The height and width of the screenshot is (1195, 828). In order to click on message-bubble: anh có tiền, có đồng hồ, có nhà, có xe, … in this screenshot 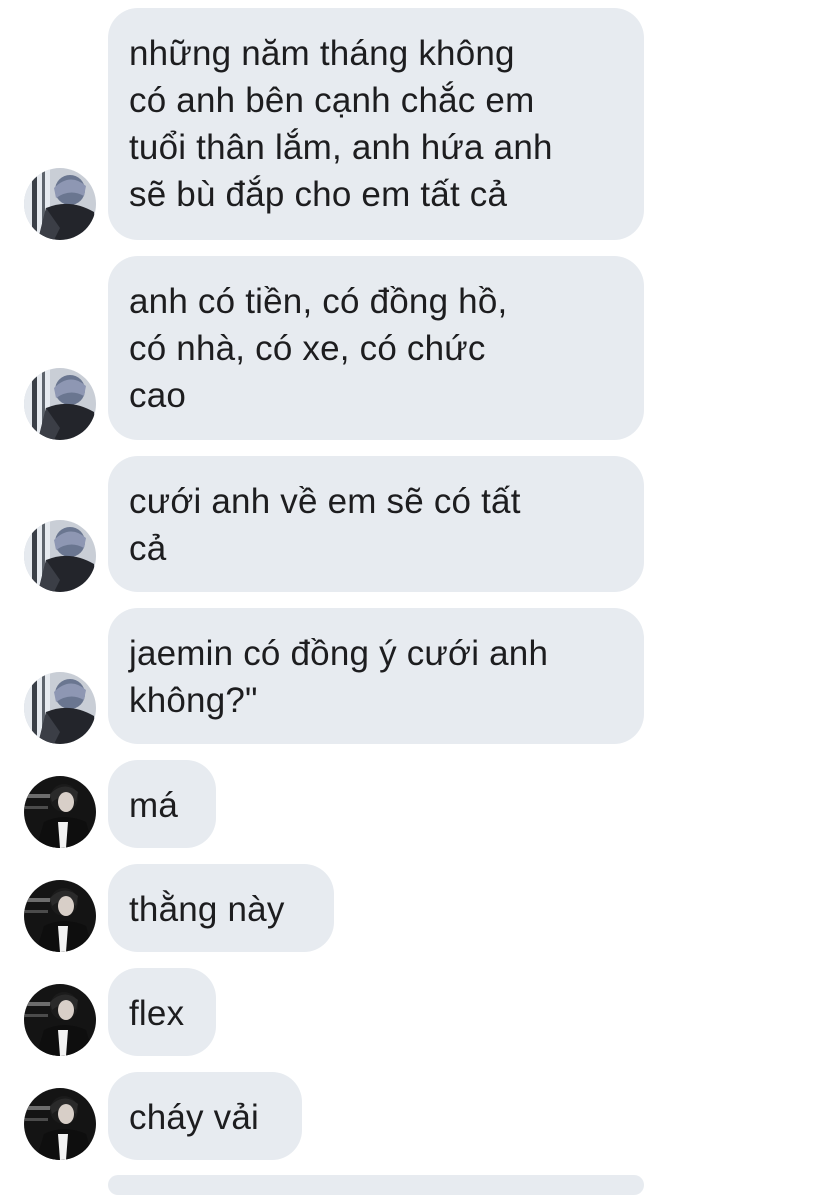, I will do `click(376, 348)`.